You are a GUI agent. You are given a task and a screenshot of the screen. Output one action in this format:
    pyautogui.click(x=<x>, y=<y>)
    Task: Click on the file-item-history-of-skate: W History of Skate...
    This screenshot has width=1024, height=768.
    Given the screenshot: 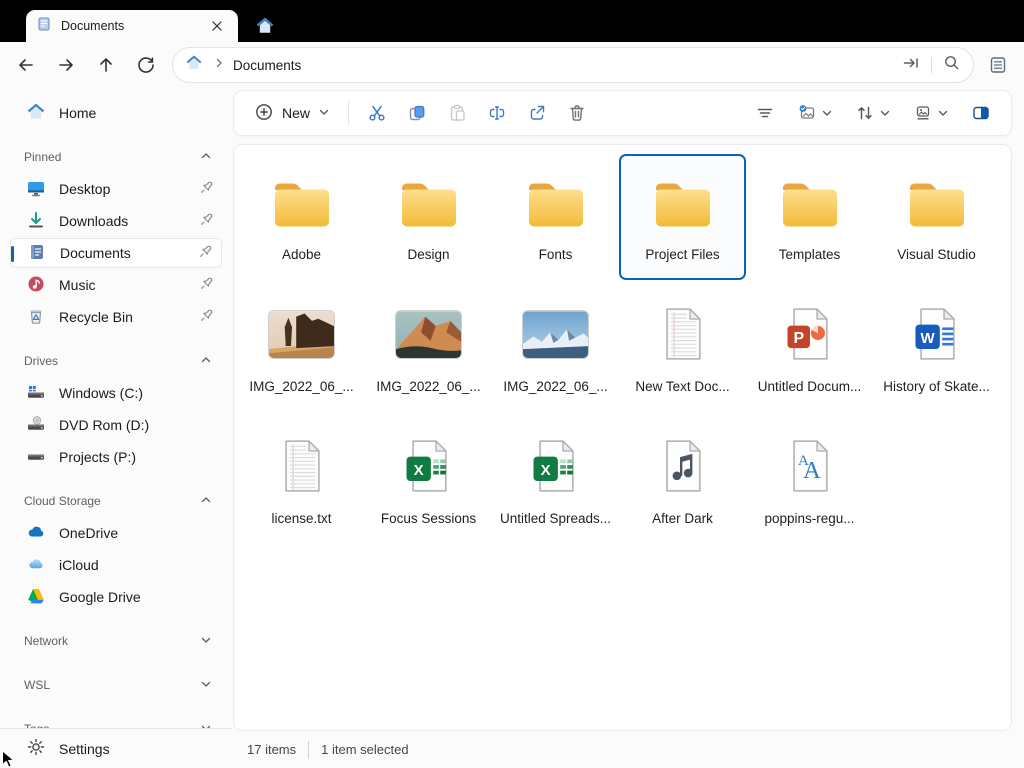 What is the action you would take?
    pyautogui.click(x=936, y=349)
    